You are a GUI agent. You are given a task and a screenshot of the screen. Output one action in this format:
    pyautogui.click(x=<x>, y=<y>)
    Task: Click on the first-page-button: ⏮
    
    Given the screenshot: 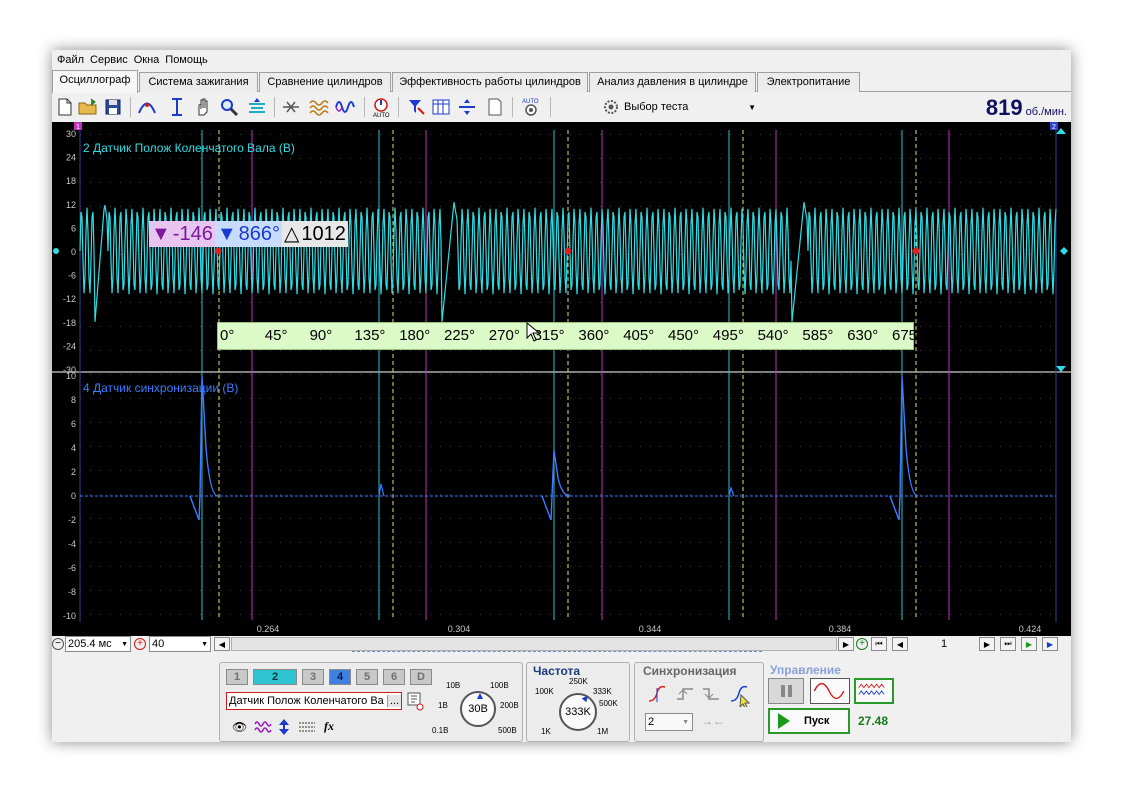 What is the action you would take?
    pyautogui.click(x=879, y=644)
    